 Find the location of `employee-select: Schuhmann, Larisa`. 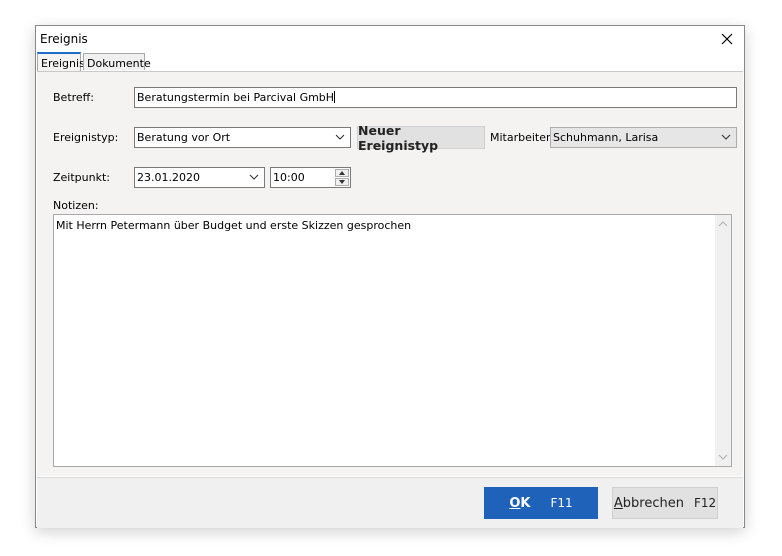

employee-select: Schuhmann, Larisa is located at coordinates (643, 137).